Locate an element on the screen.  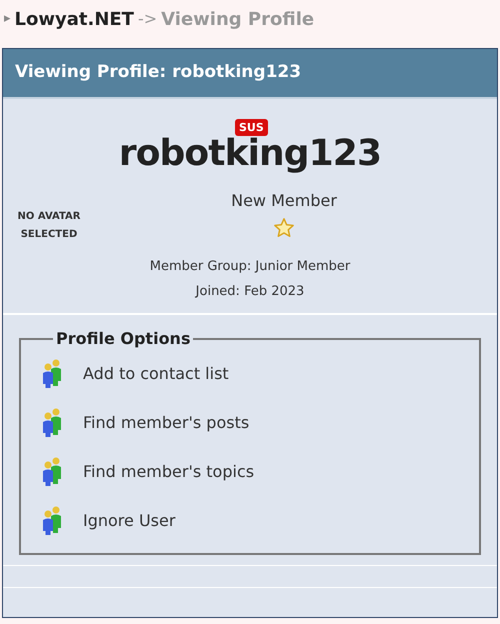
member-group: Member Group: Junior Member is located at coordinates (250, 266).